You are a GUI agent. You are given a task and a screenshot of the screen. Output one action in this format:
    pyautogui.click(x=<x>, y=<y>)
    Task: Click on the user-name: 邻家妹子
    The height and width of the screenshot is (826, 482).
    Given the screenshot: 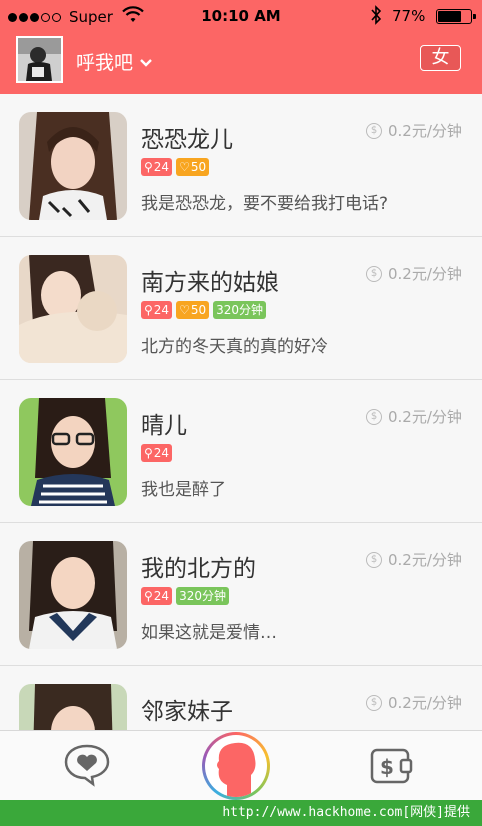 What is the action you would take?
    pyautogui.click(x=187, y=712)
    